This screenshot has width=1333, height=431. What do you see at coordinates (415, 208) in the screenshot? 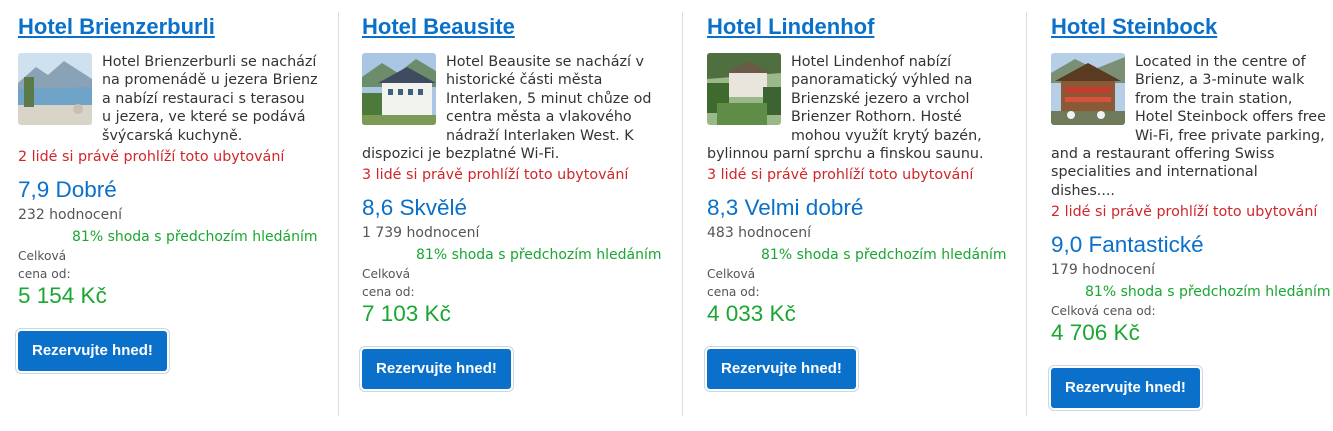
I see `review-score: 8,6 Skvělé` at bounding box center [415, 208].